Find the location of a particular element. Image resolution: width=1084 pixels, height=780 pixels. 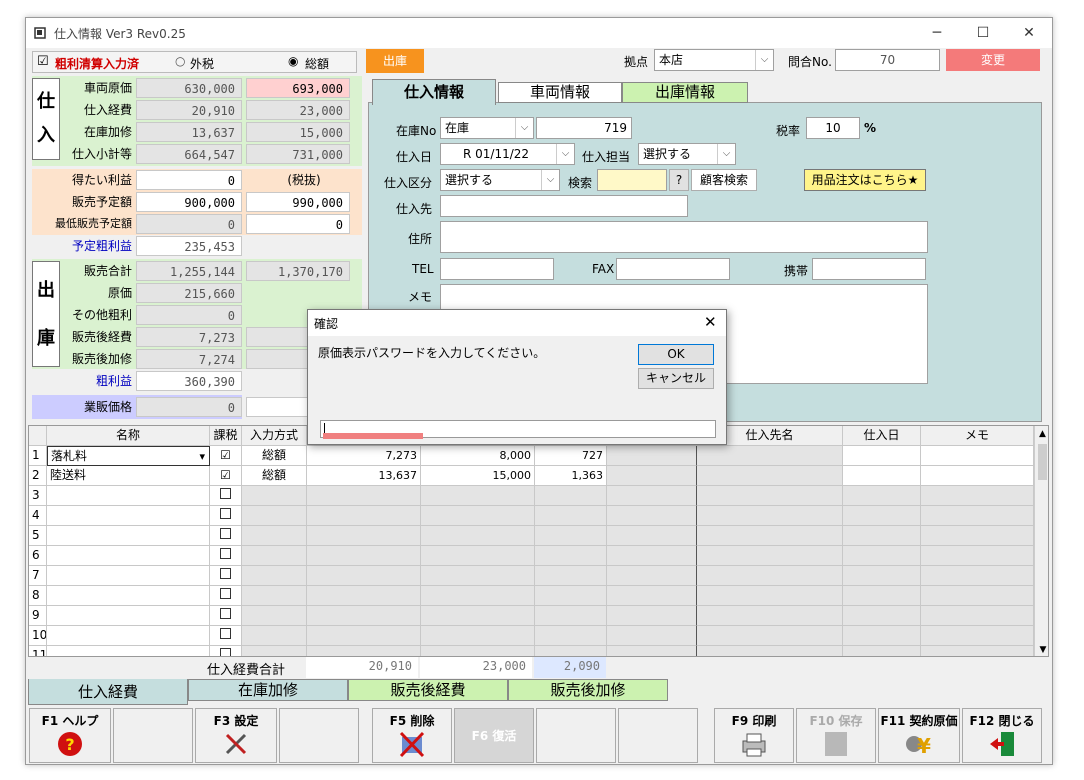

dialog-ok-button: OK is located at coordinates (676, 354).